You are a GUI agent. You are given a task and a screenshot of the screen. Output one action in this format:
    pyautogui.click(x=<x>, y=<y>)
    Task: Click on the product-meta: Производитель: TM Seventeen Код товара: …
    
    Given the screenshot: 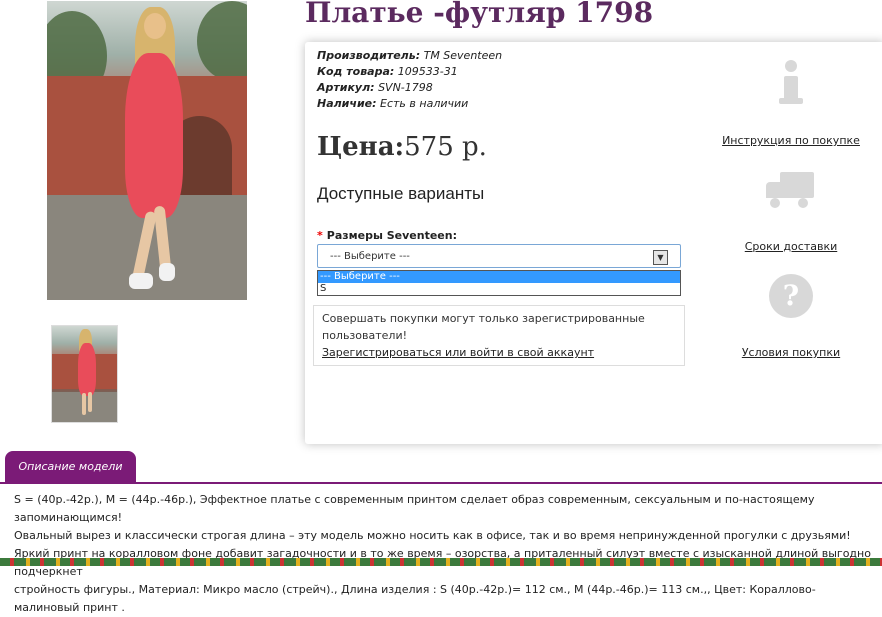 What is the action you would take?
    pyautogui.click(x=409, y=80)
    